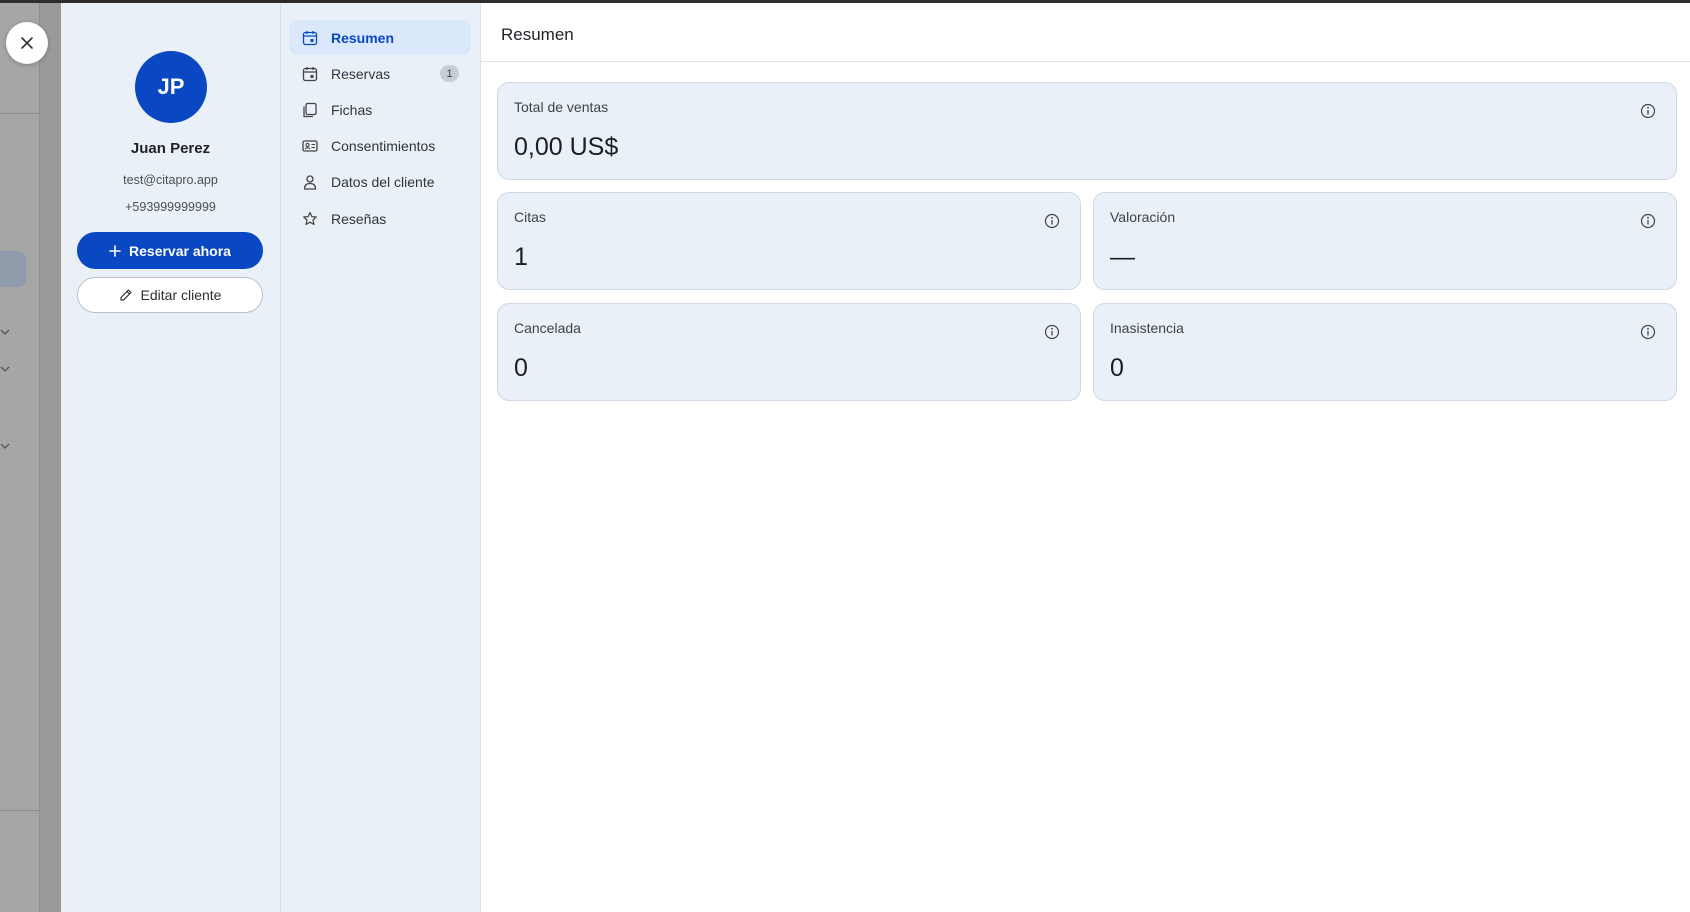 The height and width of the screenshot is (912, 1690). What do you see at coordinates (310, 219) in the screenshot?
I see `star-icon` at bounding box center [310, 219].